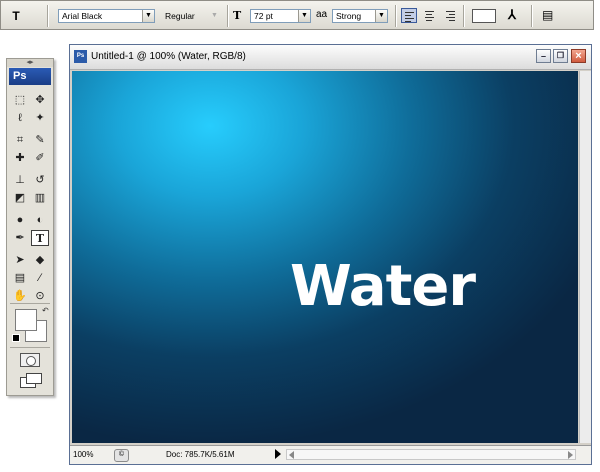 The width and height of the screenshot is (600, 472). Describe the element at coordinates (16, 16) in the screenshot. I see `type-tool-options-icon: T` at that location.